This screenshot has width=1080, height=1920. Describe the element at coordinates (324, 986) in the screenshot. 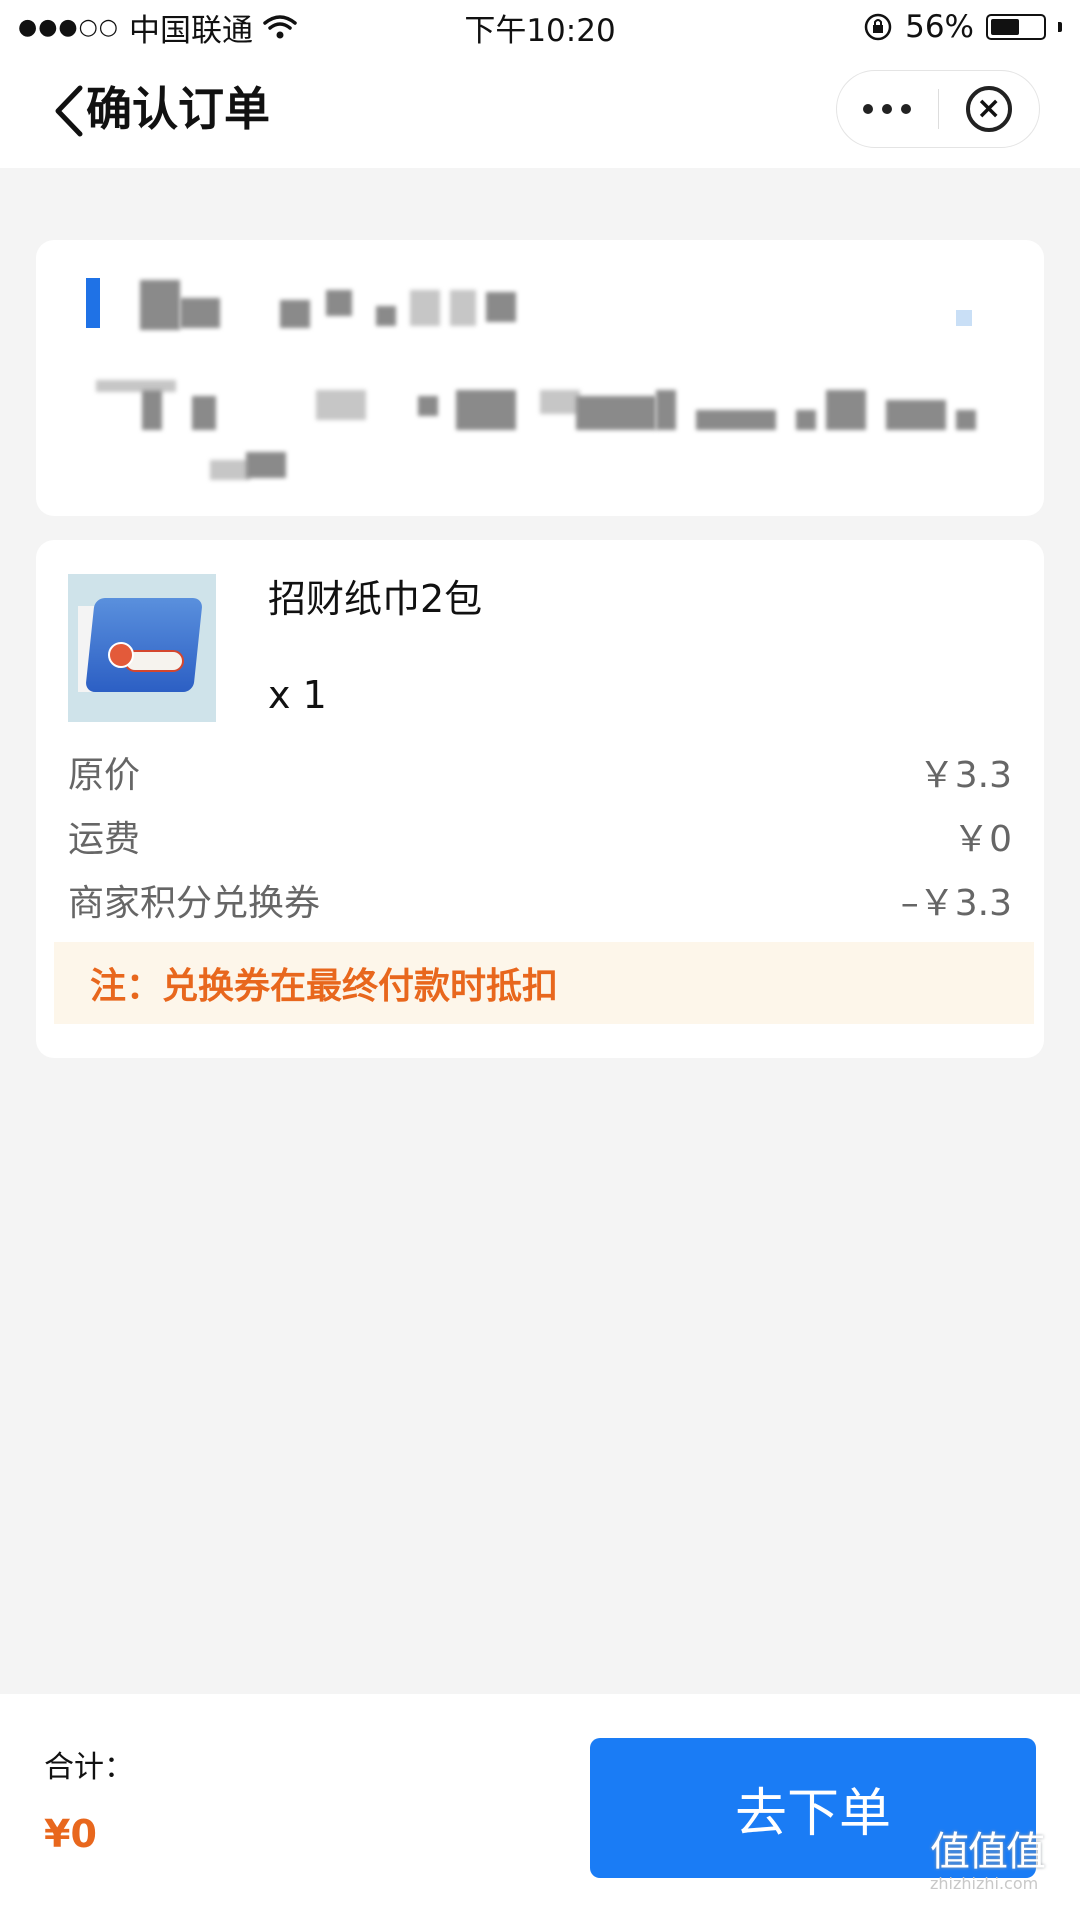

I see `note-text: 注：兑换券在最终付款时抵扣` at that location.